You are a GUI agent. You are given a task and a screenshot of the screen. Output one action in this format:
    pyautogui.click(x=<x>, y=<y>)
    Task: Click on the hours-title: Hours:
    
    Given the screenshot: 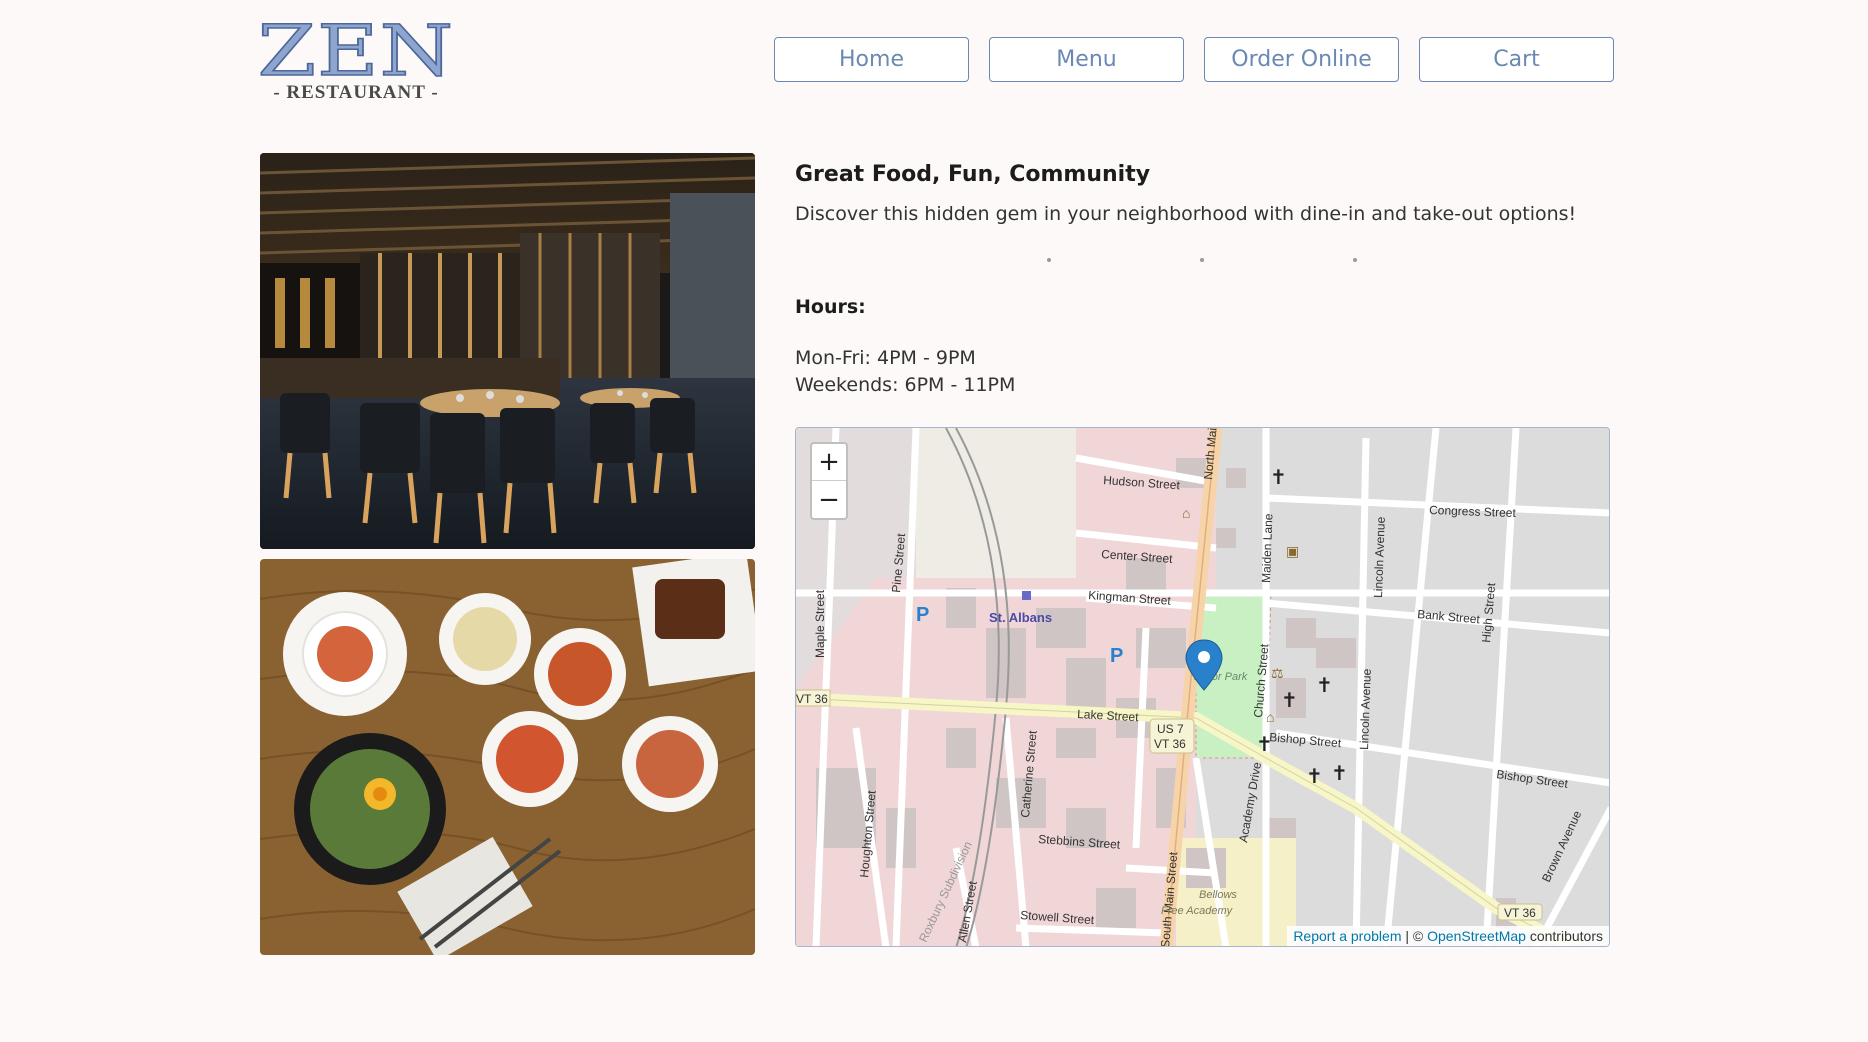 What is the action you would take?
    pyautogui.click(x=830, y=307)
    